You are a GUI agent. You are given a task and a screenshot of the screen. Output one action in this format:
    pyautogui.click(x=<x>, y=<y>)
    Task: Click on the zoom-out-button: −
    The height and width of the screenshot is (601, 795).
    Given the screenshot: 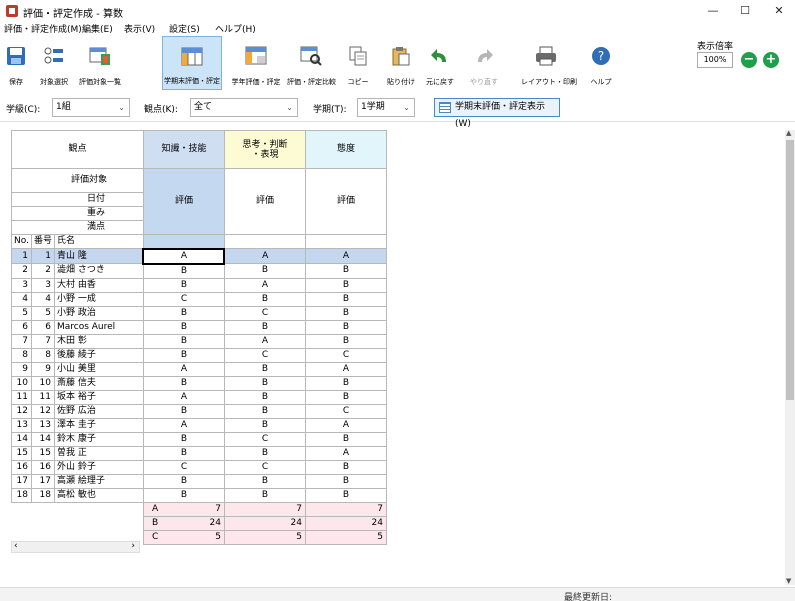 What is the action you would take?
    pyautogui.click(x=749, y=60)
    